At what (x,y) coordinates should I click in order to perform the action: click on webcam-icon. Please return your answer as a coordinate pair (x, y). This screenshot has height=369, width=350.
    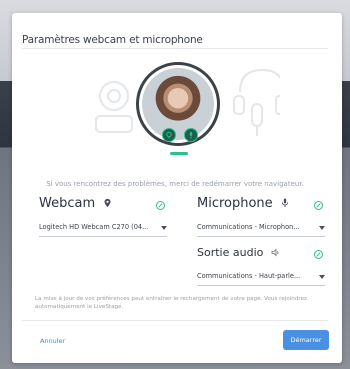
    Looking at the image, I should click on (169, 135).